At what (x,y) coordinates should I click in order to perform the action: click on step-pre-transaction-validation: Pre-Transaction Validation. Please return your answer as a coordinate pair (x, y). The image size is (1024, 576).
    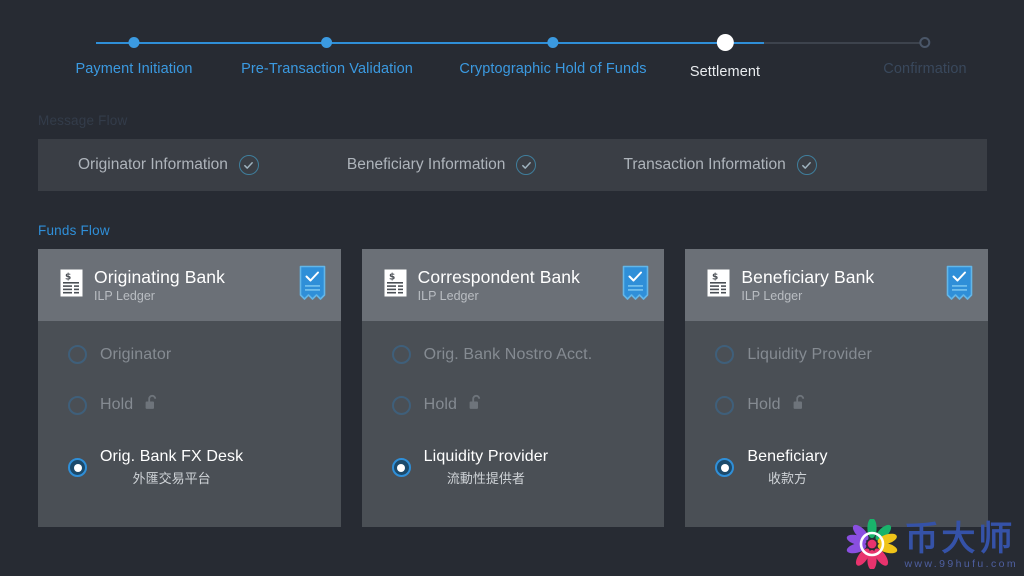
    Looking at the image, I should click on (327, 52).